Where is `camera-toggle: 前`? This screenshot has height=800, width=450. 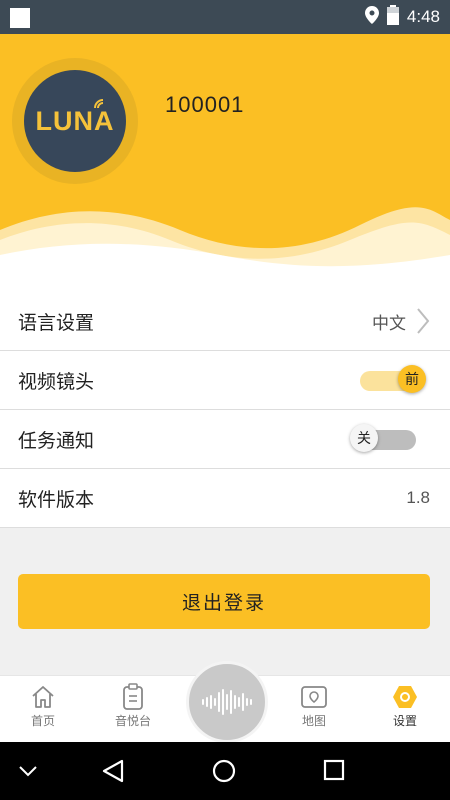 camera-toggle: 前 is located at coordinates (393, 379).